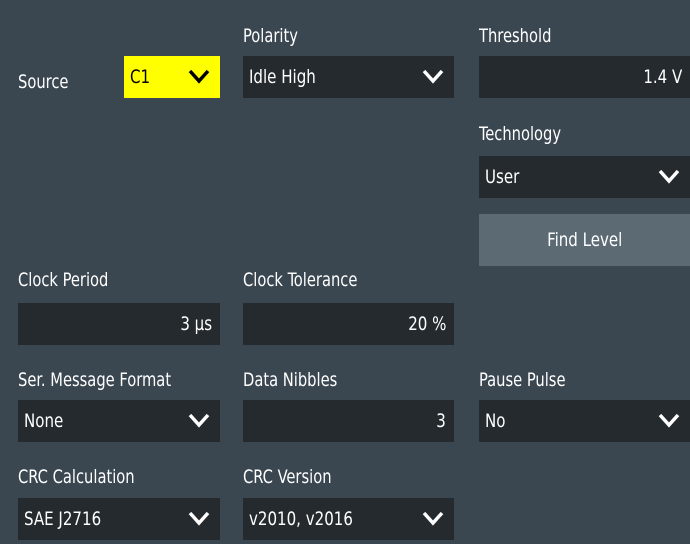 The width and height of the screenshot is (690, 544). I want to click on find-level-label: Find Level, so click(584, 240).